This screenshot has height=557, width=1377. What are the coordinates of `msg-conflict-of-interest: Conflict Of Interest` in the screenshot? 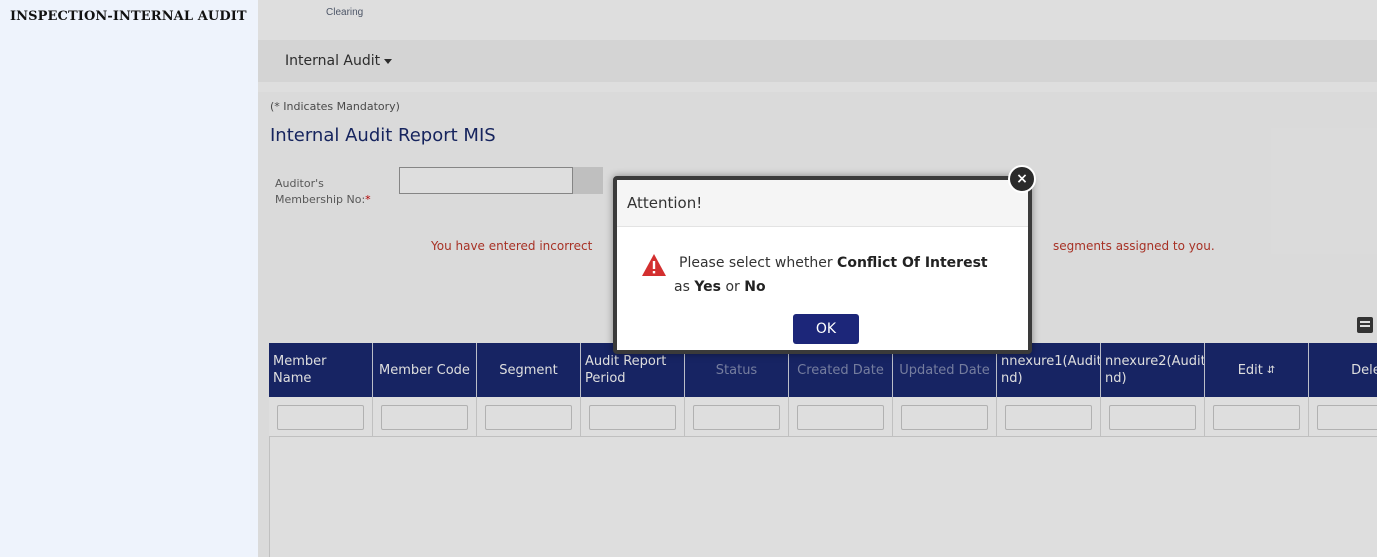 It's located at (912, 263).